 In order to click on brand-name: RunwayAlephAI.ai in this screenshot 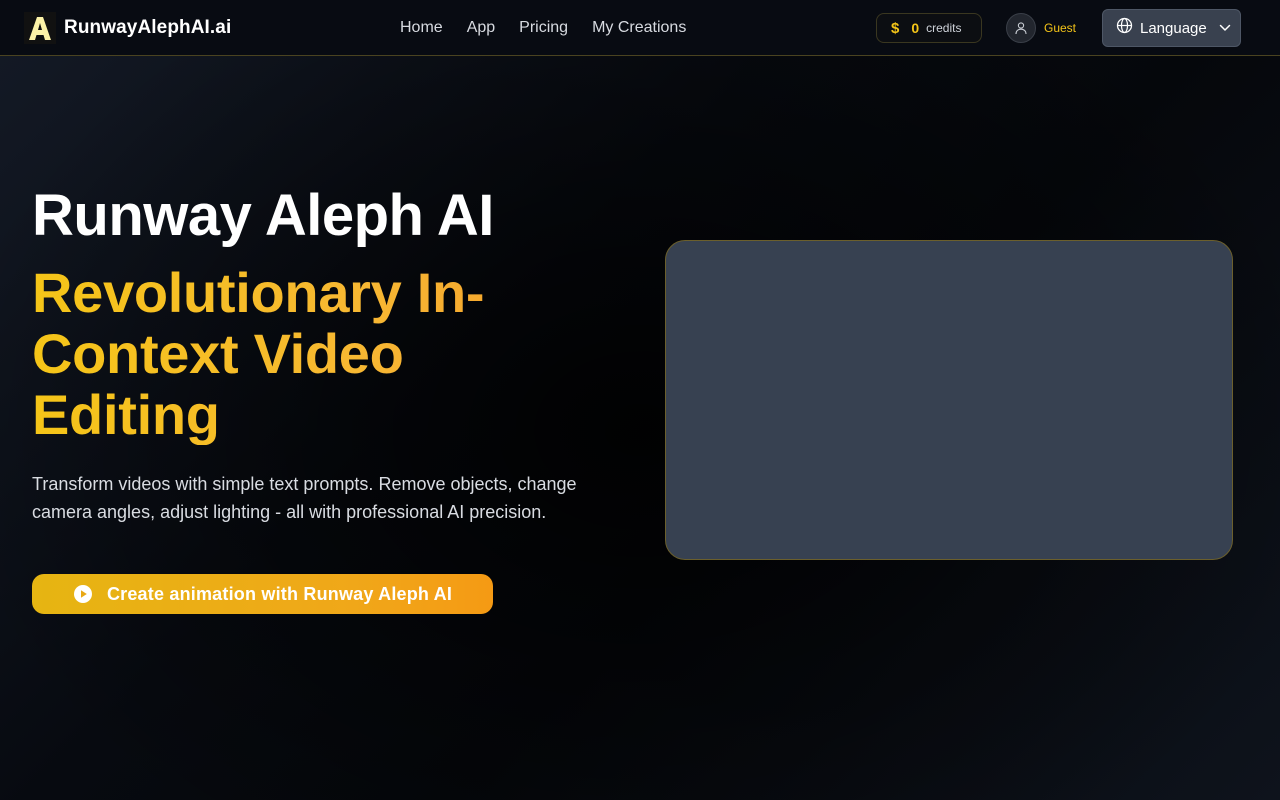, I will do `click(148, 27)`.